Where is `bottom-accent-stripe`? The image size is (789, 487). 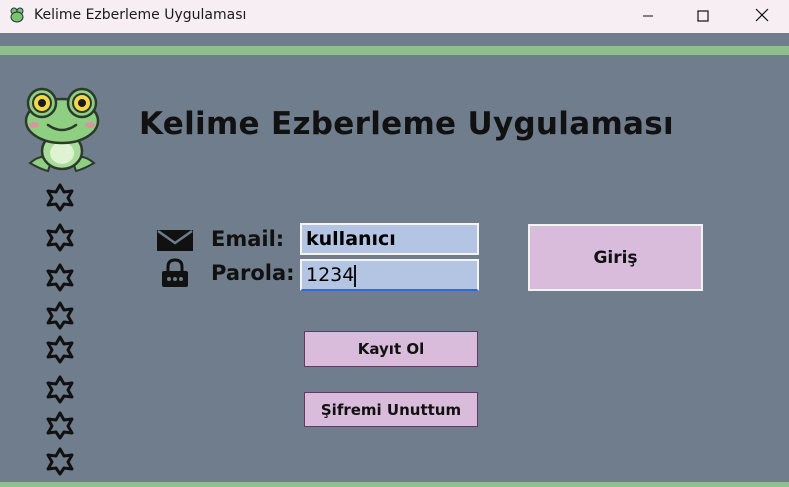
bottom-accent-stripe is located at coordinates (394, 484).